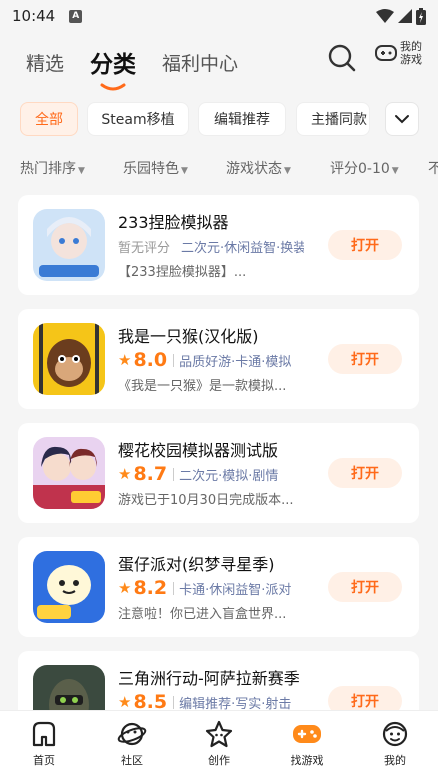 The width and height of the screenshot is (438, 780). What do you see at coordinates (405, 16) in the screenshot?
I see `signal-icon` at bounding box center [405, 16].